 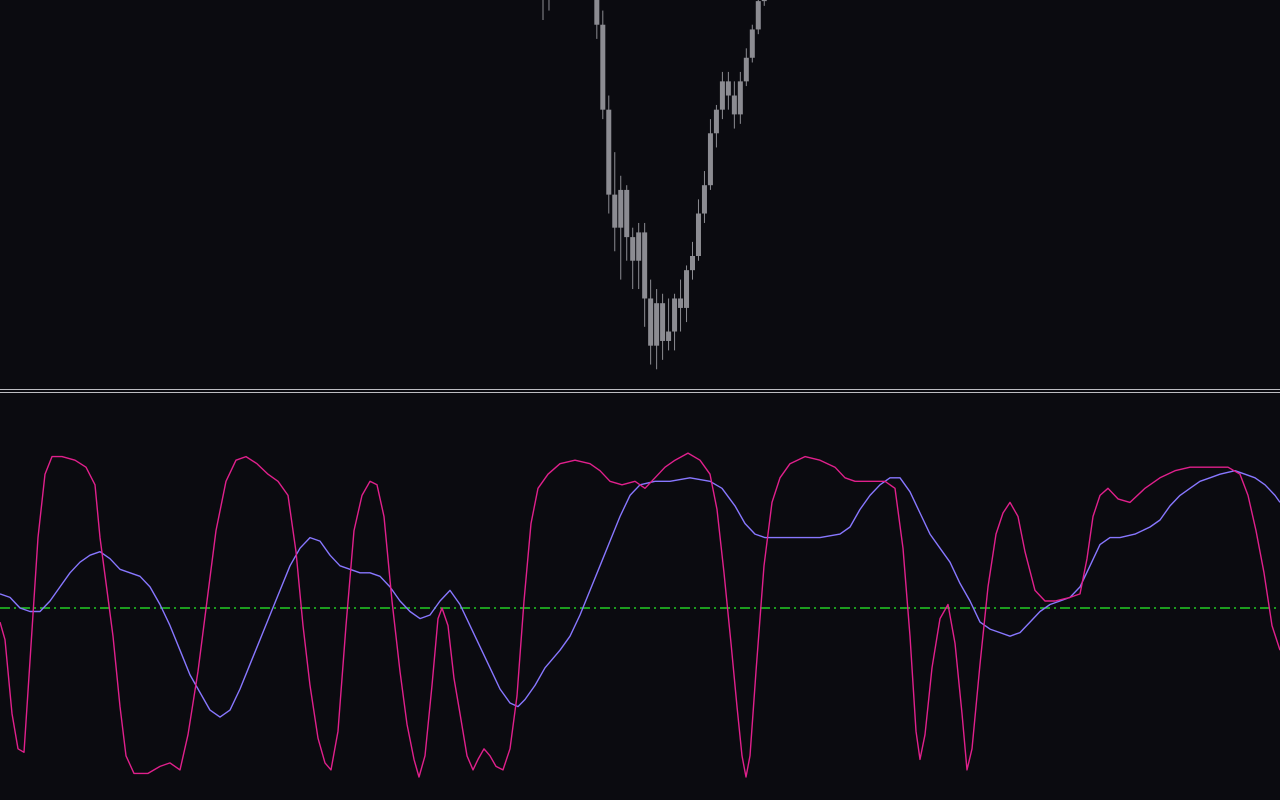 I want to click on separator-line-bottom, so click(x=640, y=392).